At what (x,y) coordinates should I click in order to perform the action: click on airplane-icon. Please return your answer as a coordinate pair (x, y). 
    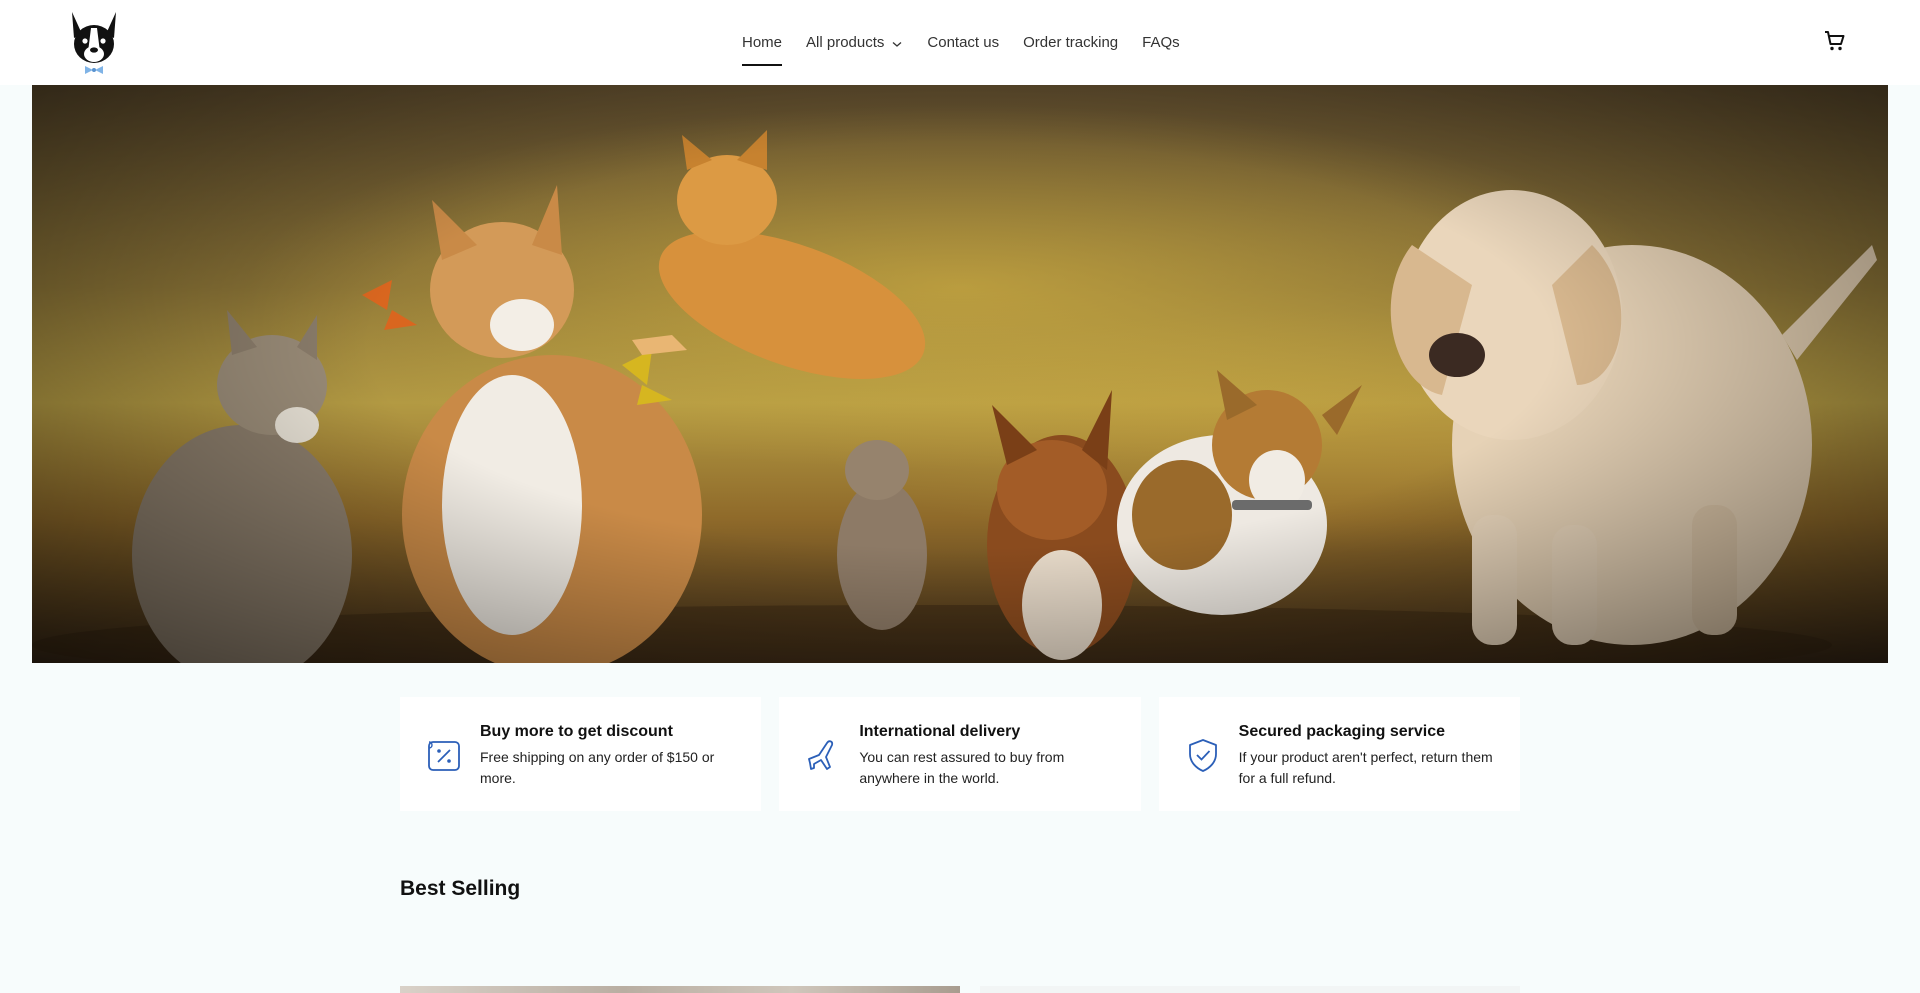
    Looking at the image, I should click on (823, 755).